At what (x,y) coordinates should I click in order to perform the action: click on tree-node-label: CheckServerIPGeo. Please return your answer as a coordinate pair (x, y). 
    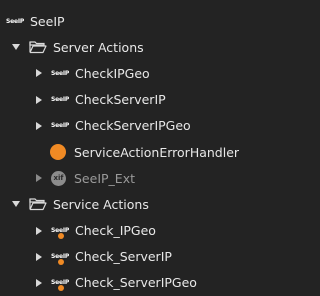
    Looking at the image, I should click on (133, 126).